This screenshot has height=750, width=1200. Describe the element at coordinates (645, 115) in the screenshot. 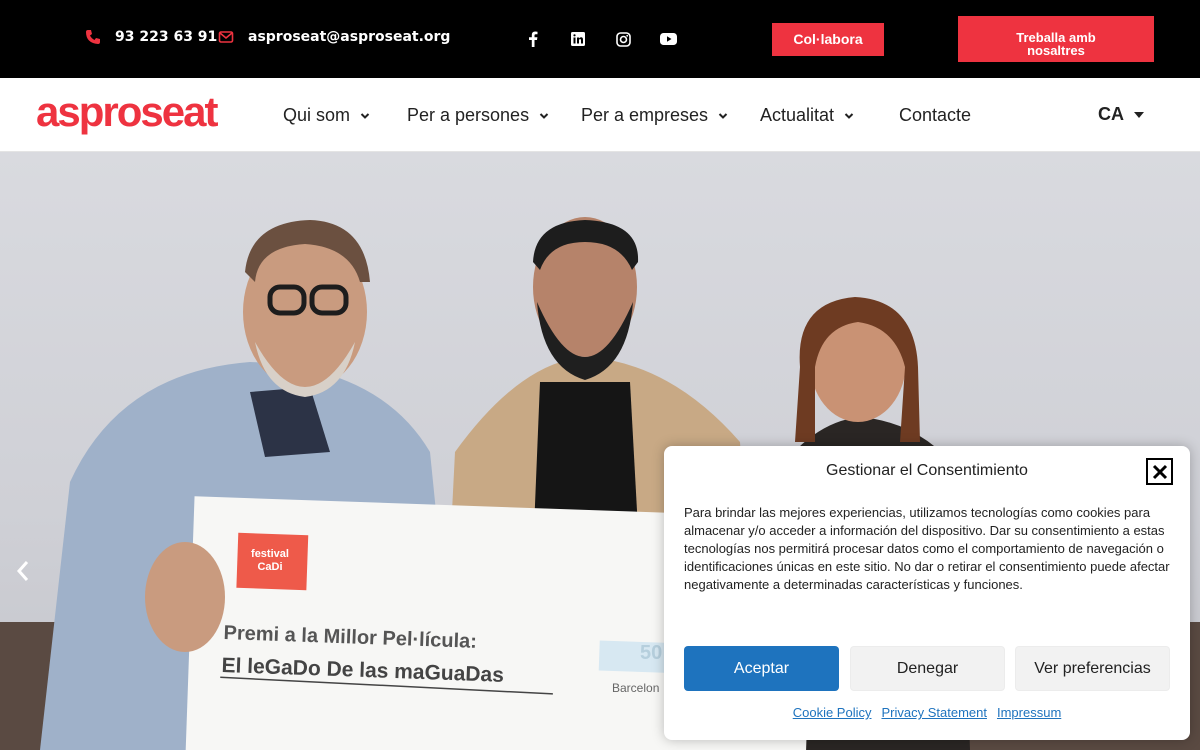

I see `nav-item-label: Per a empreses` at that location.